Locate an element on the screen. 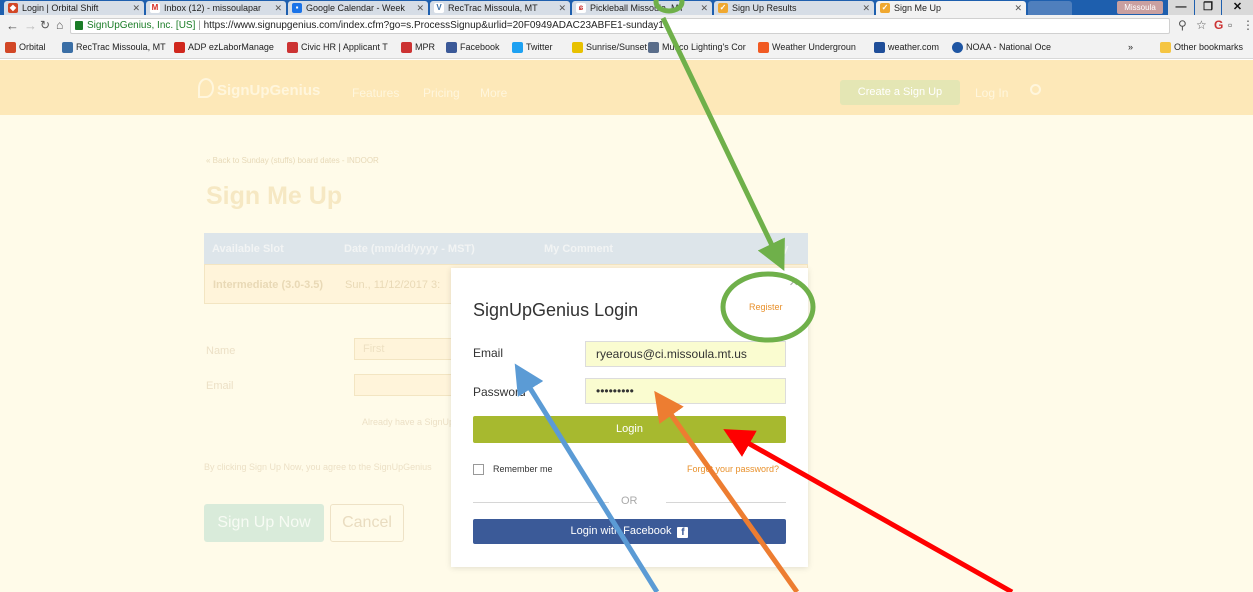  tab-rectrac: V RecTrac Missoula, MT ✕ is located at coordinates (500, 8).